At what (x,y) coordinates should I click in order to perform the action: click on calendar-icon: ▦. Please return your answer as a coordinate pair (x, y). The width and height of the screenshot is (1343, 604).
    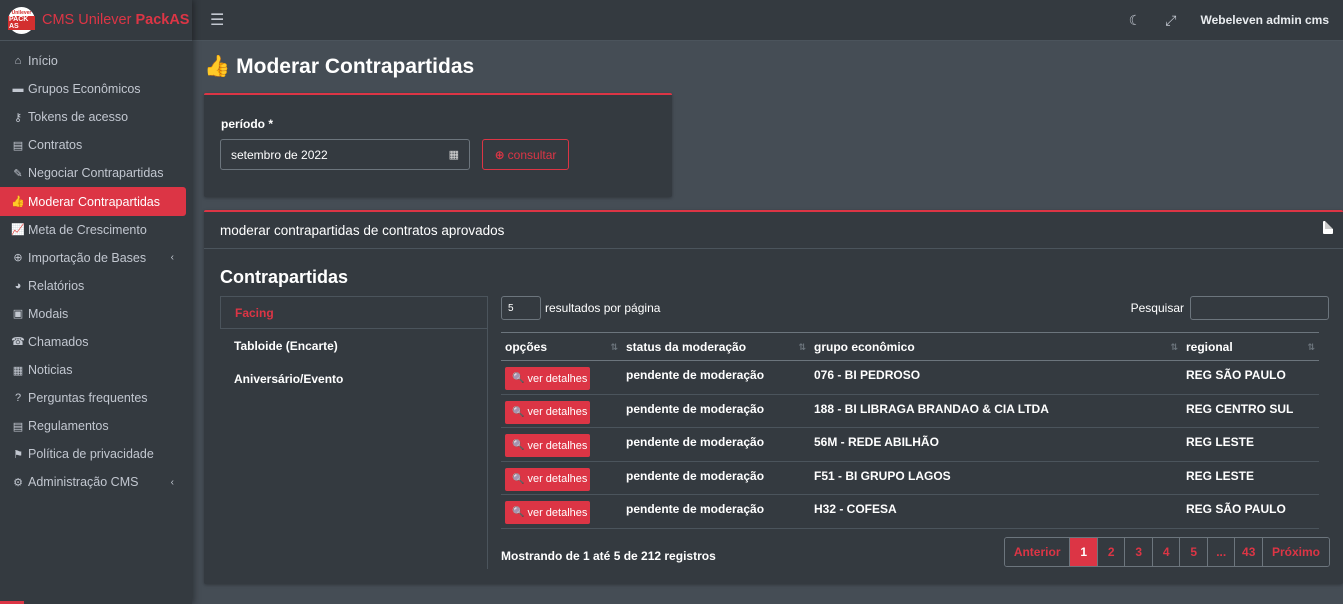
    Looking at the image, I should click on (454, 154).